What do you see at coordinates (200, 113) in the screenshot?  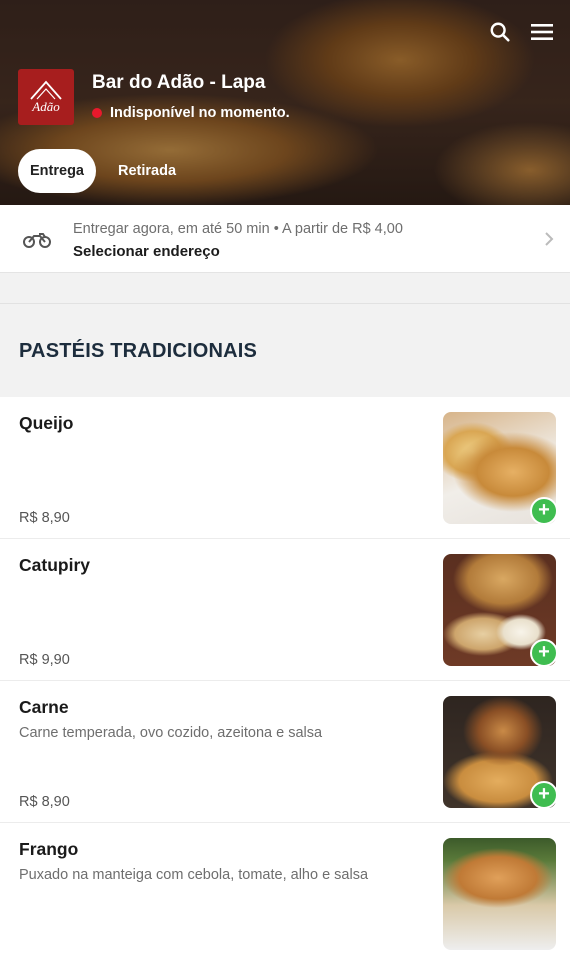 I see `status-text: Indisponível no momento.` at bounding box center [200, 113].